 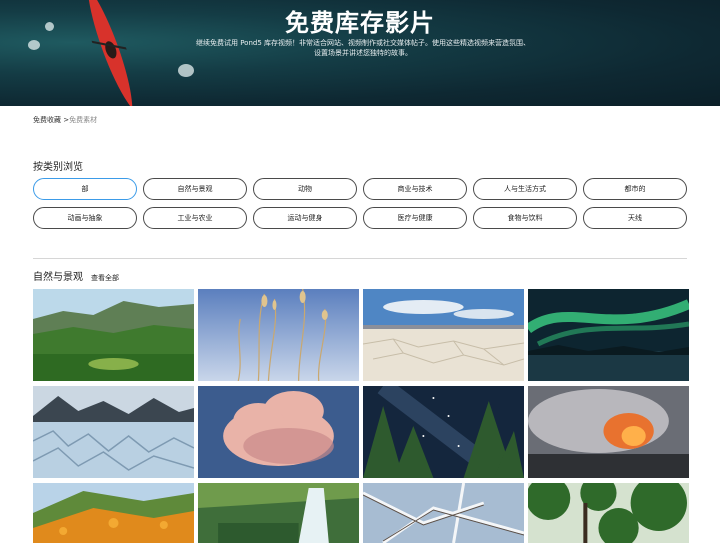 I want to click on category-pill-medical: 医疗与健康, so click(x=415, y=218).